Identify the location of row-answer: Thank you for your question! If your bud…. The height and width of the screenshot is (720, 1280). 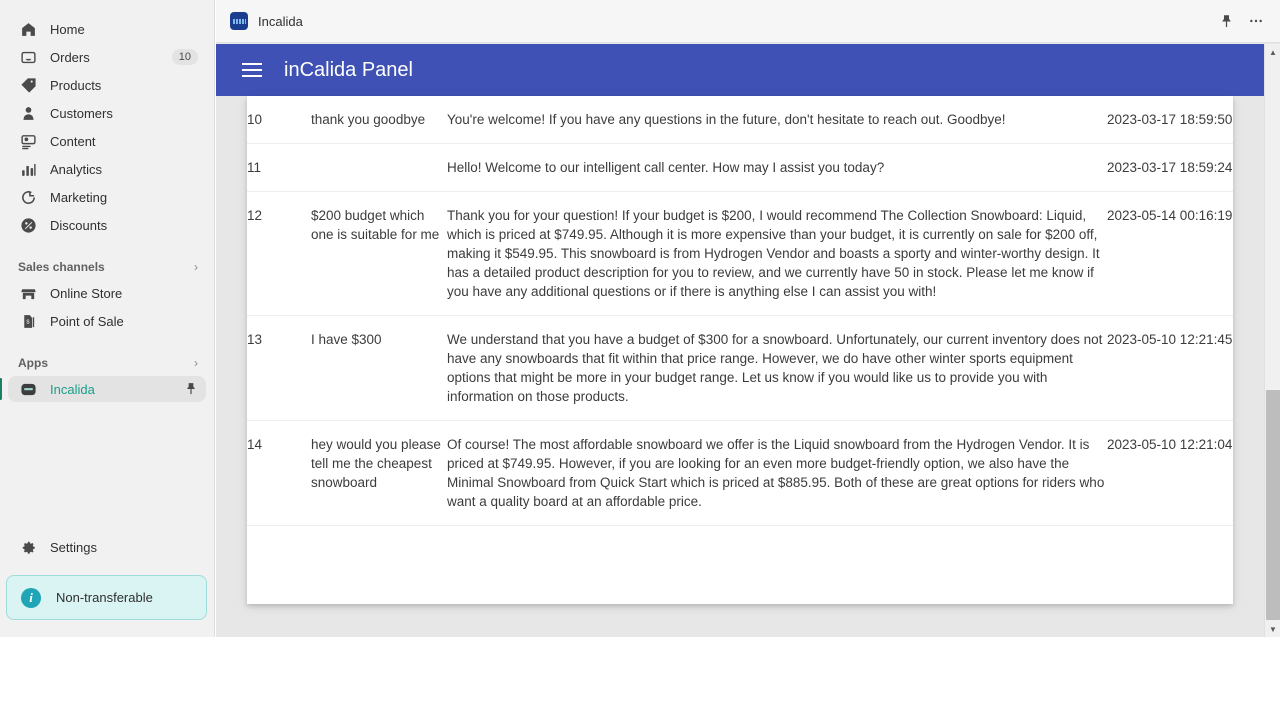
(777, 253).